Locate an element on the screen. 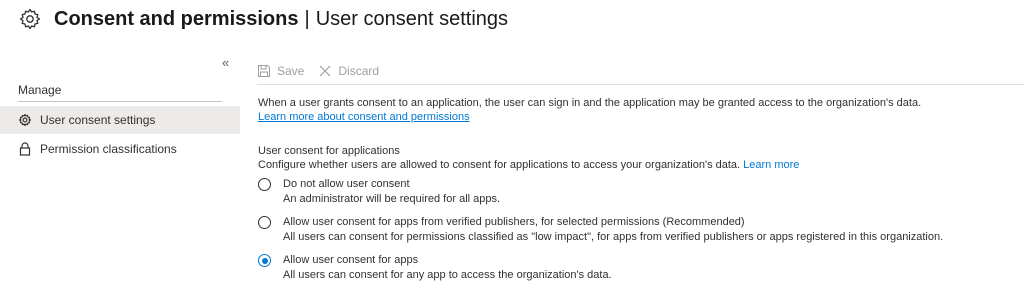 The image size is (1024, 299). save-label: Save is located at coordinates (291, 71).